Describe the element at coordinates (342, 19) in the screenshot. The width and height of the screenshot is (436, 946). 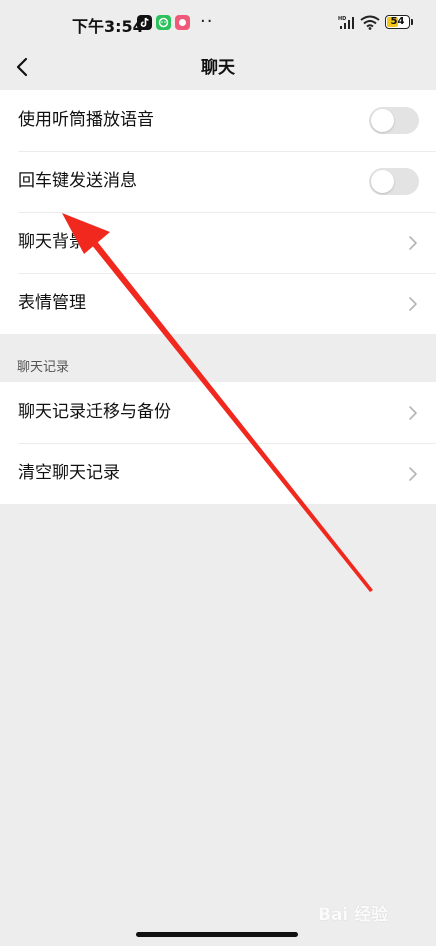
I see `network-label: HD` at that location.